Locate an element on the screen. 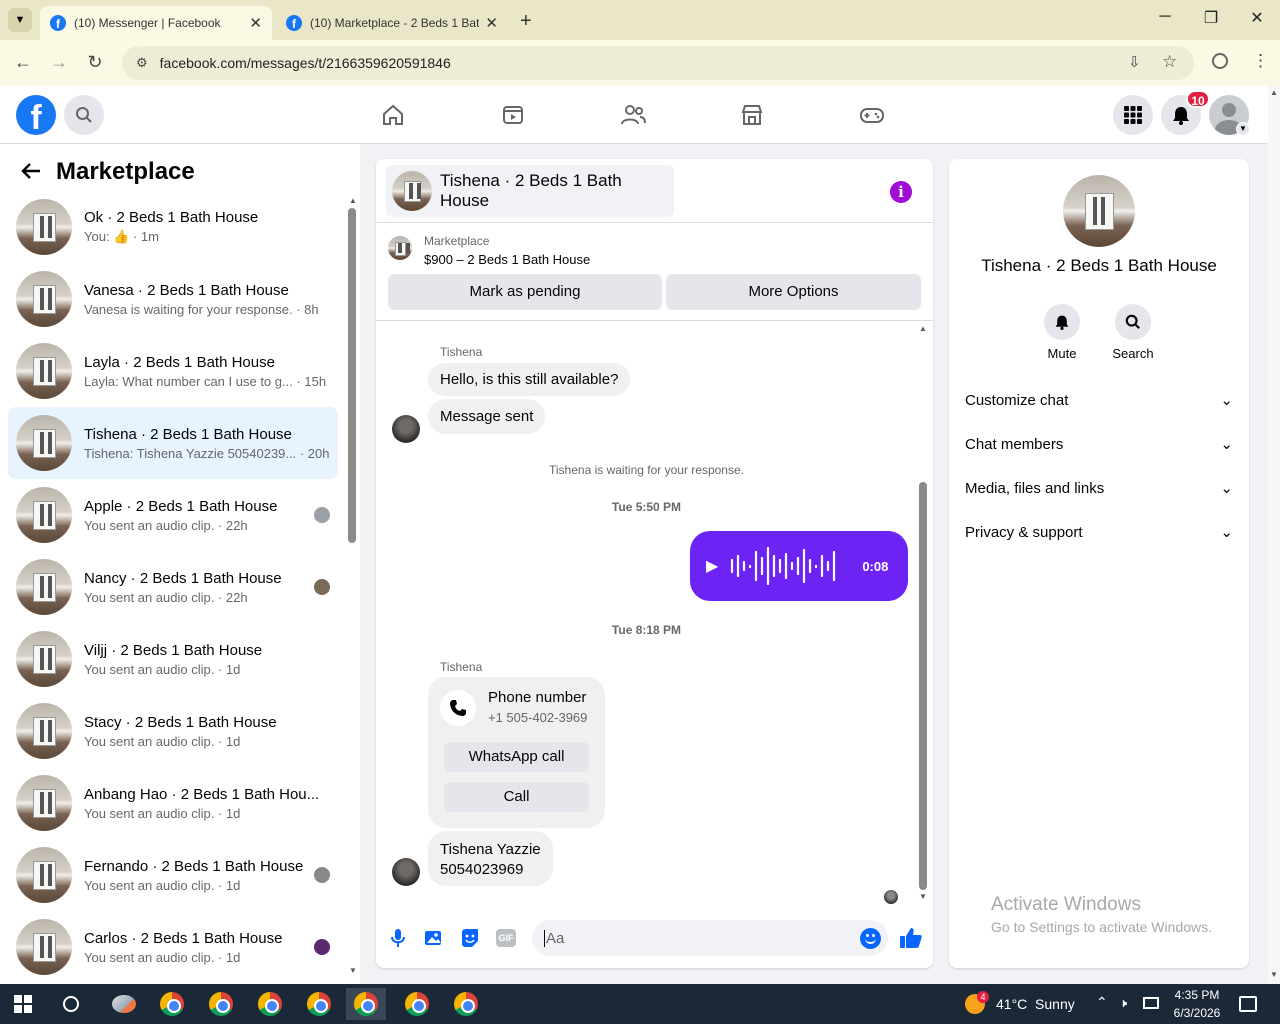 This screenshot has width=1280, height=1024. tab-marketplace: f (10) Marketplace - 2 Beds 1 Bath ✕ is located at coordinates (392, 23).